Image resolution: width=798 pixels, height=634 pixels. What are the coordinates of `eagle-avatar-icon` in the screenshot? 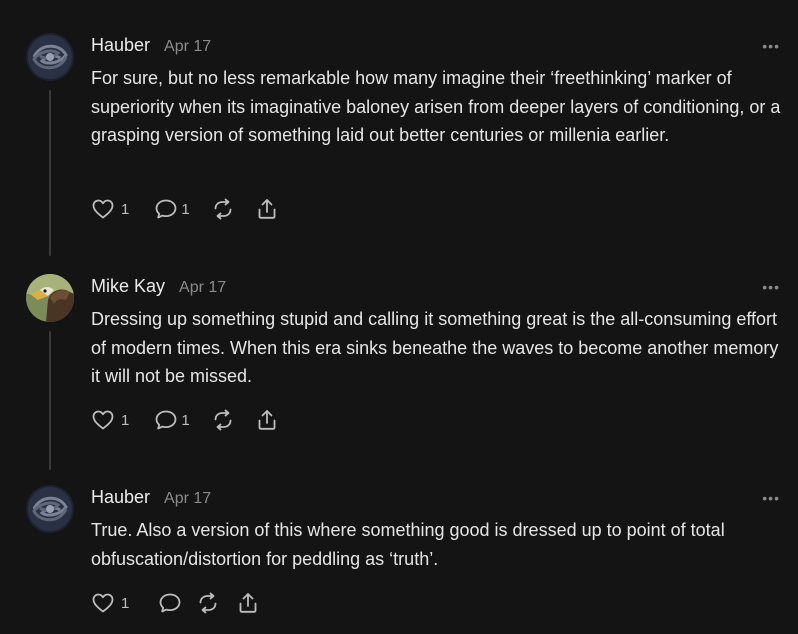 It's located at (50, 298).